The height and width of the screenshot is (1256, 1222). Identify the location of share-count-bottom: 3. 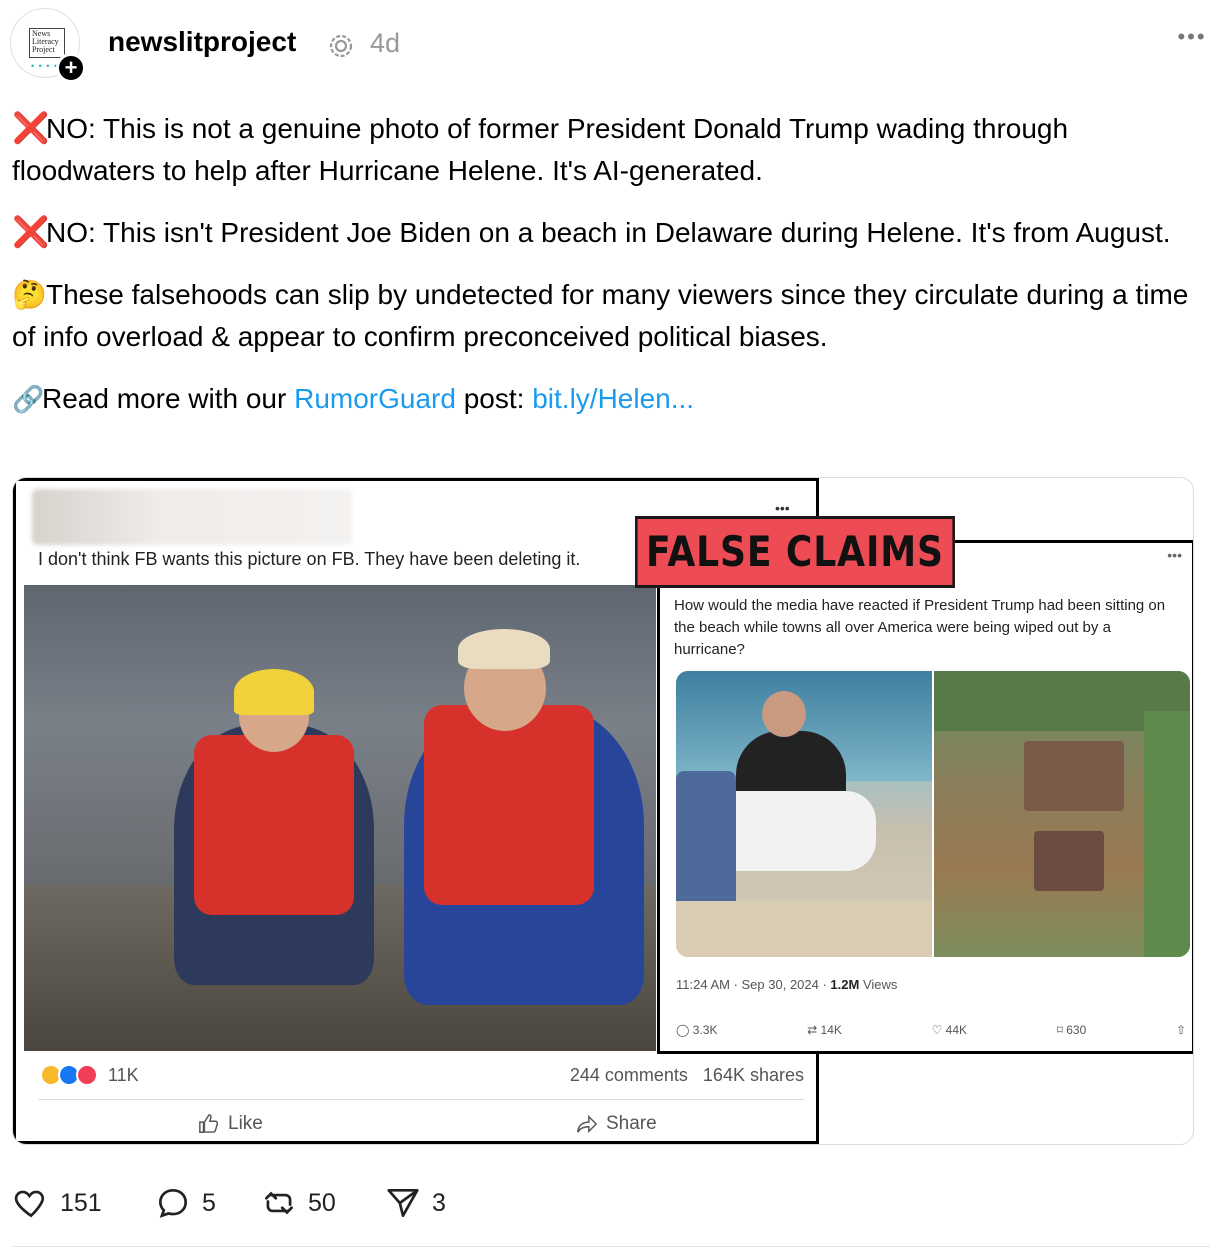
(439, 1202).